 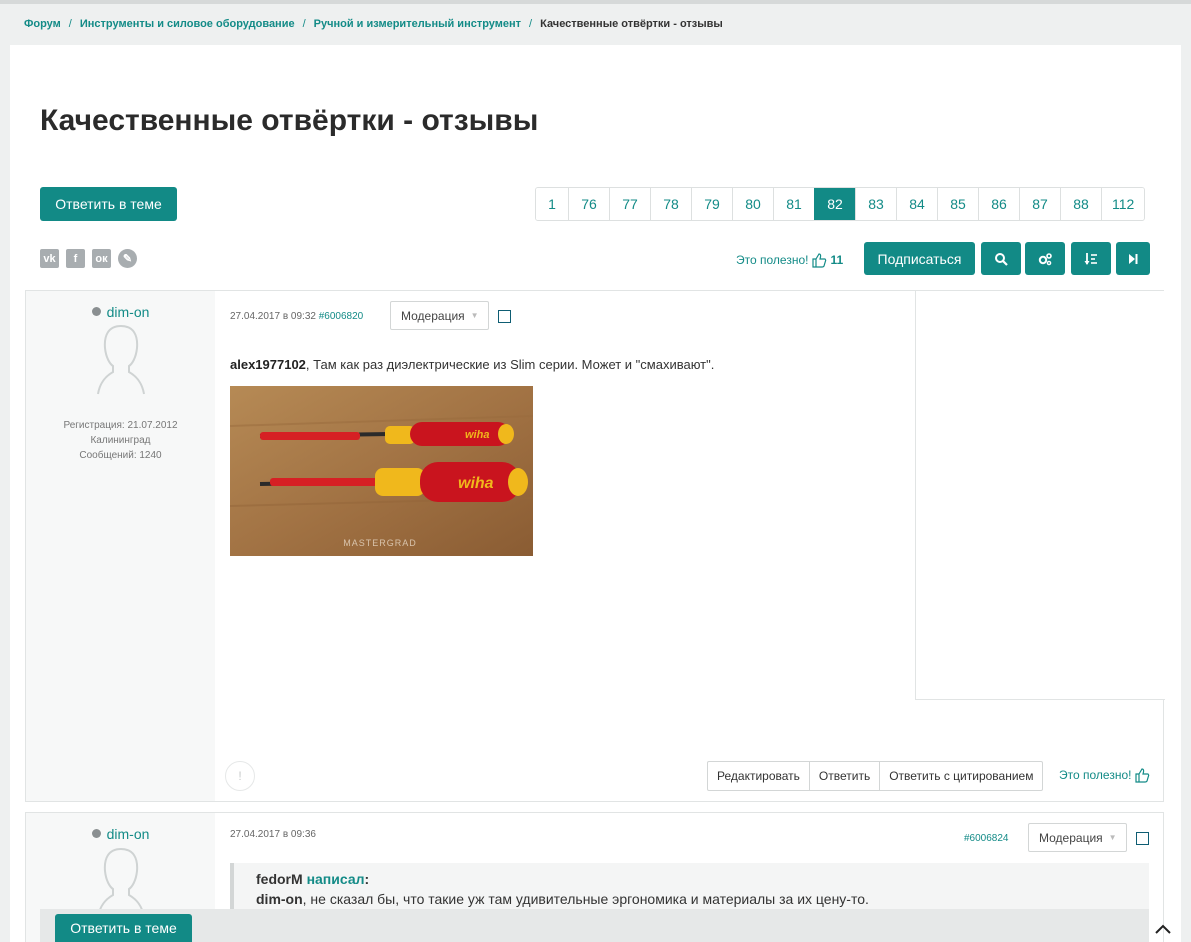 What do you see at coordinates (552, 204) in the screenshot?
I see `page-link: 1` at bounding box center [552, 204].